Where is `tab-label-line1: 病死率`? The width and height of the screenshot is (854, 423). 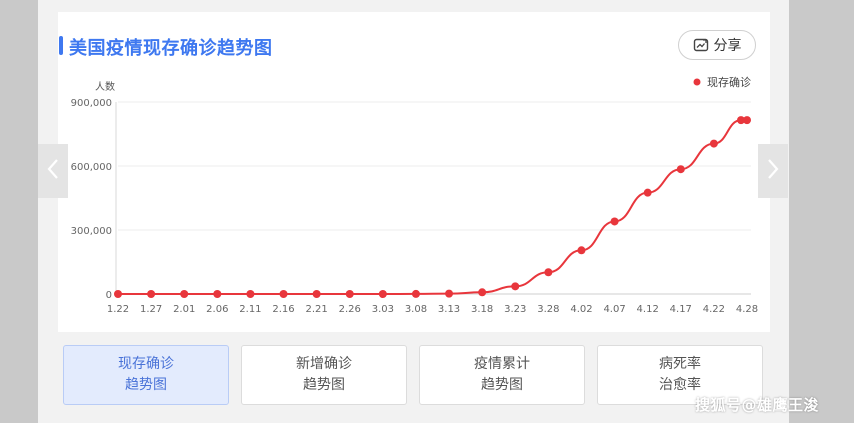 tab-label-line1: 病死率 is located at coordinates (680, 364).